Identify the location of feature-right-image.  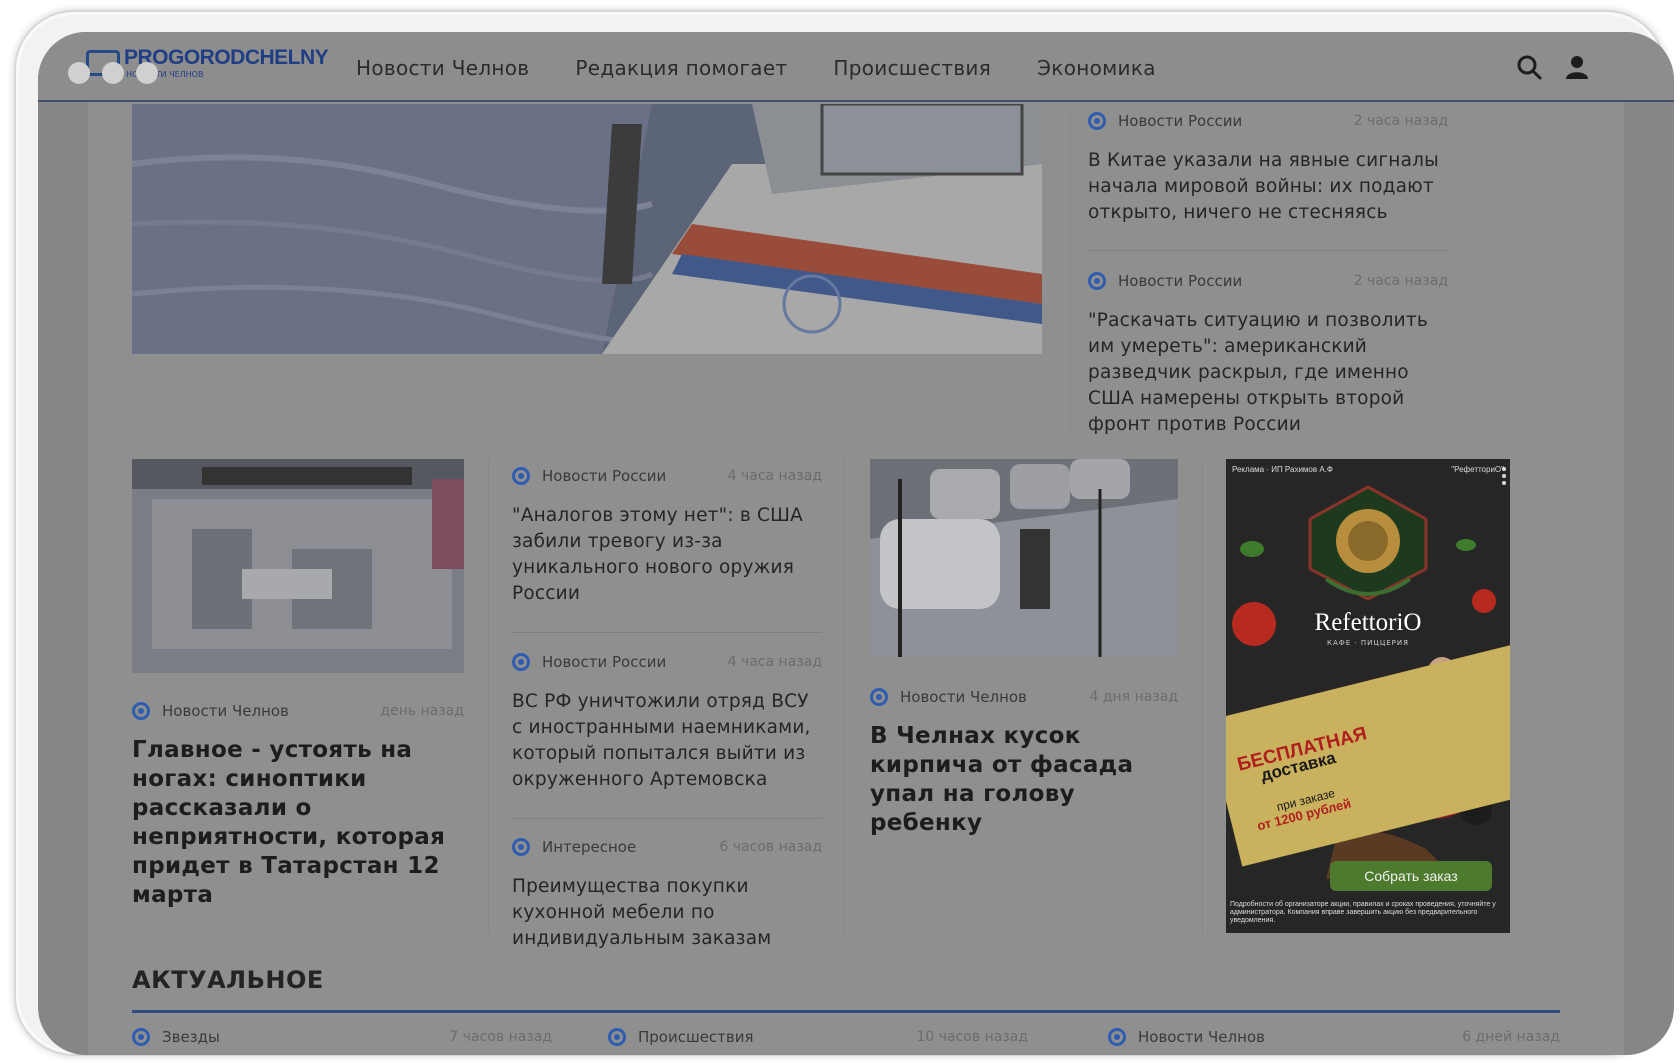
(1024, 558).